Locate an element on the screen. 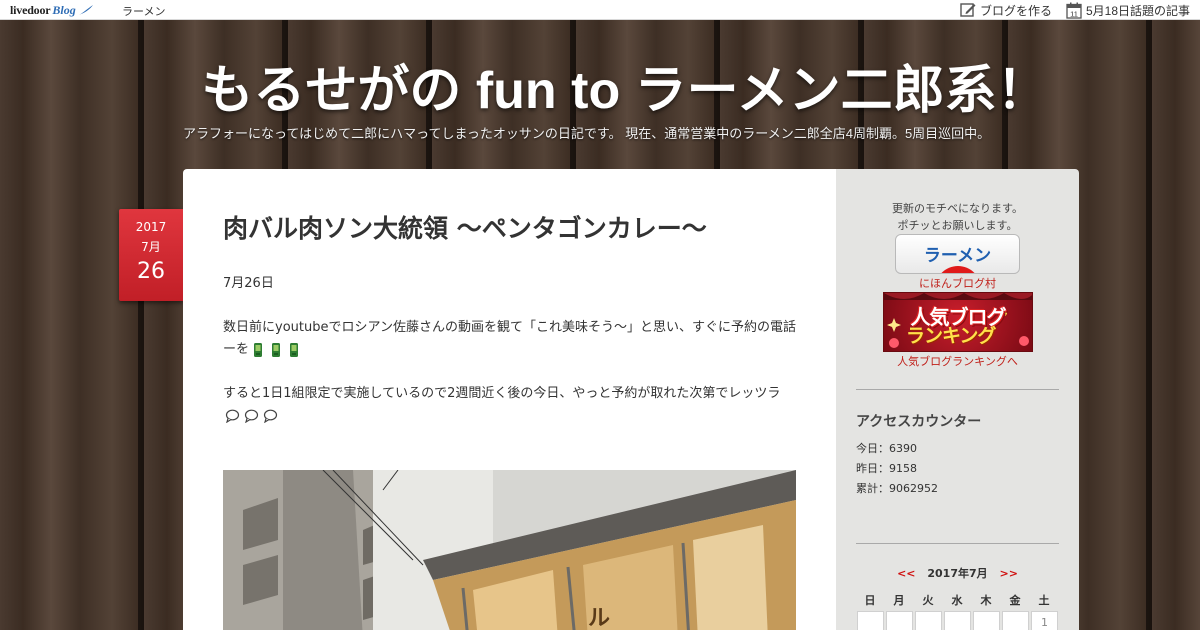 The image size is (1200, 630). post-date-year: 2017 is located at coordinates (151, 227).